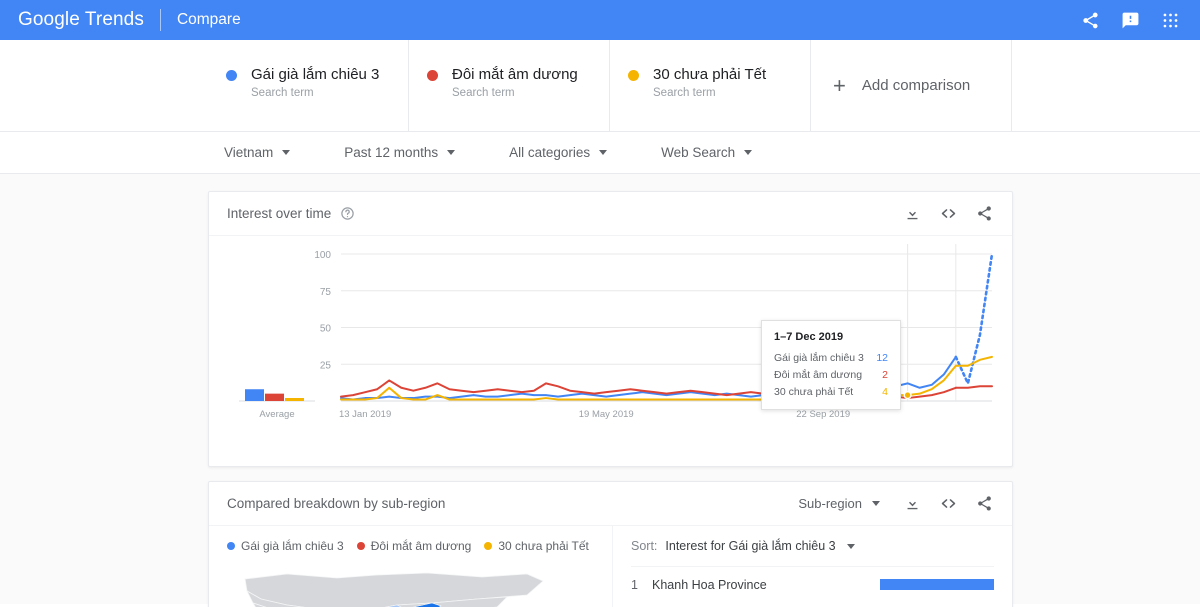 This screenshot has width=1200, height=607. What do you see at coordinates (885, 392) in the screenshot?
I see `tooltip-value-3: 4` at bounding box center [885, 392].